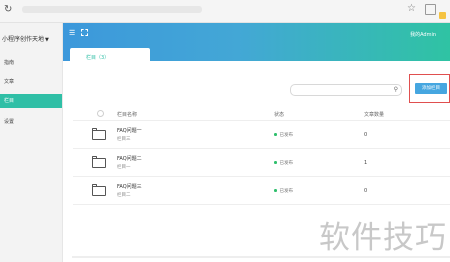 This screenshot has height=262, width=450. I want to click on add-column-button: 添加栏目, so click(431, 88).